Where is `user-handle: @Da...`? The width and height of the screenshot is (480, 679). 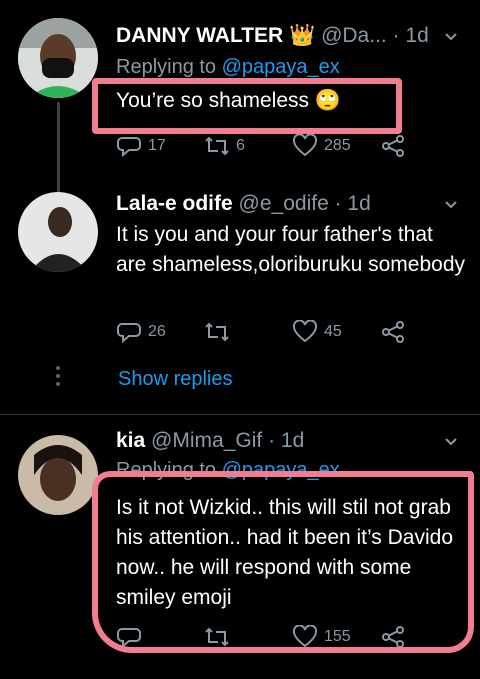 user-handle: @Da... is located at coordinates (354, 35).